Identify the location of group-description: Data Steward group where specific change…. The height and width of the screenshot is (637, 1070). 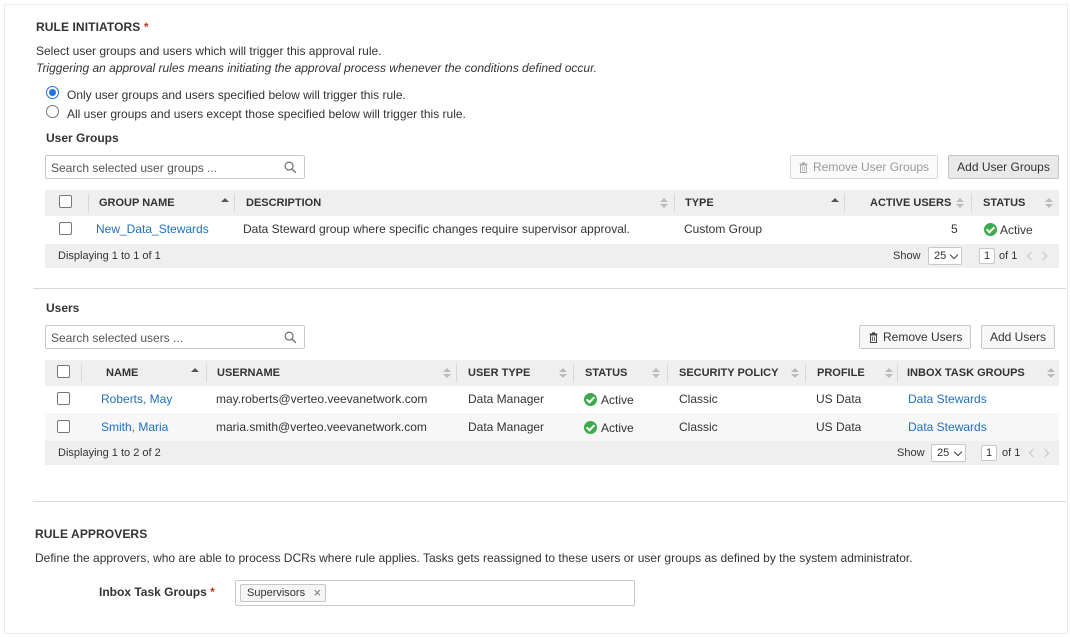
(436, 229).